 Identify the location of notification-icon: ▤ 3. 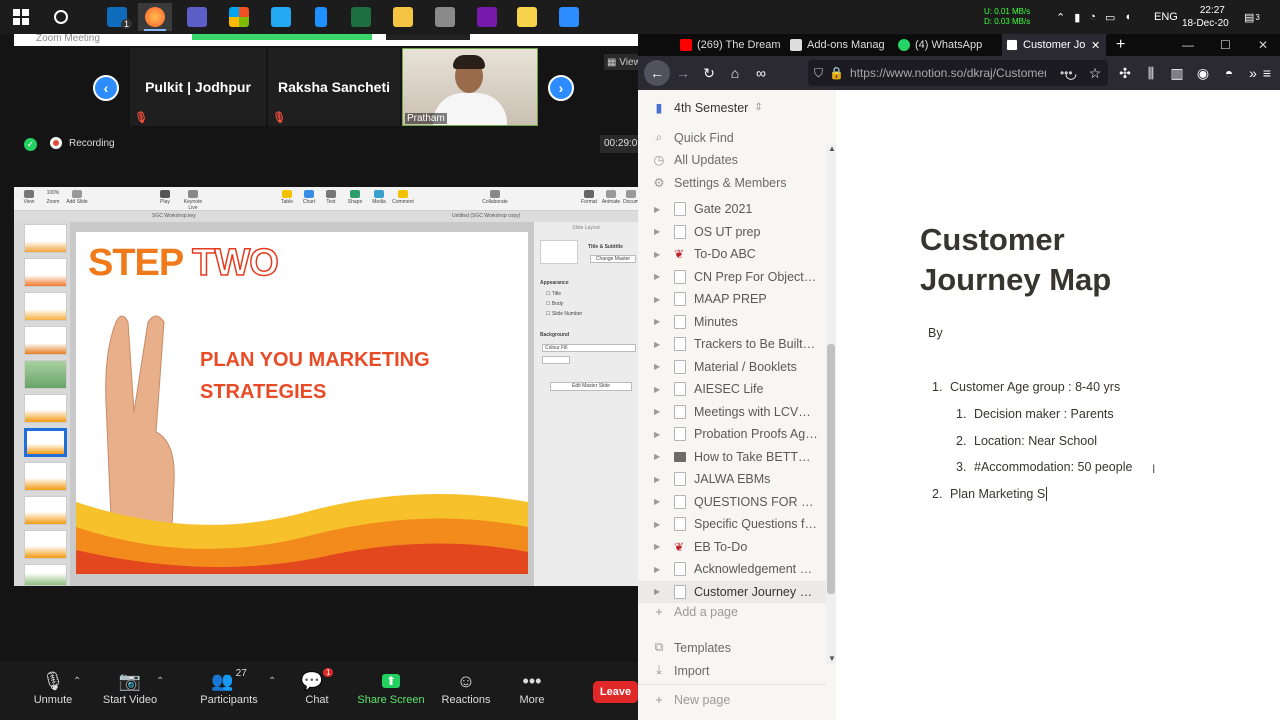
(1252, 17).